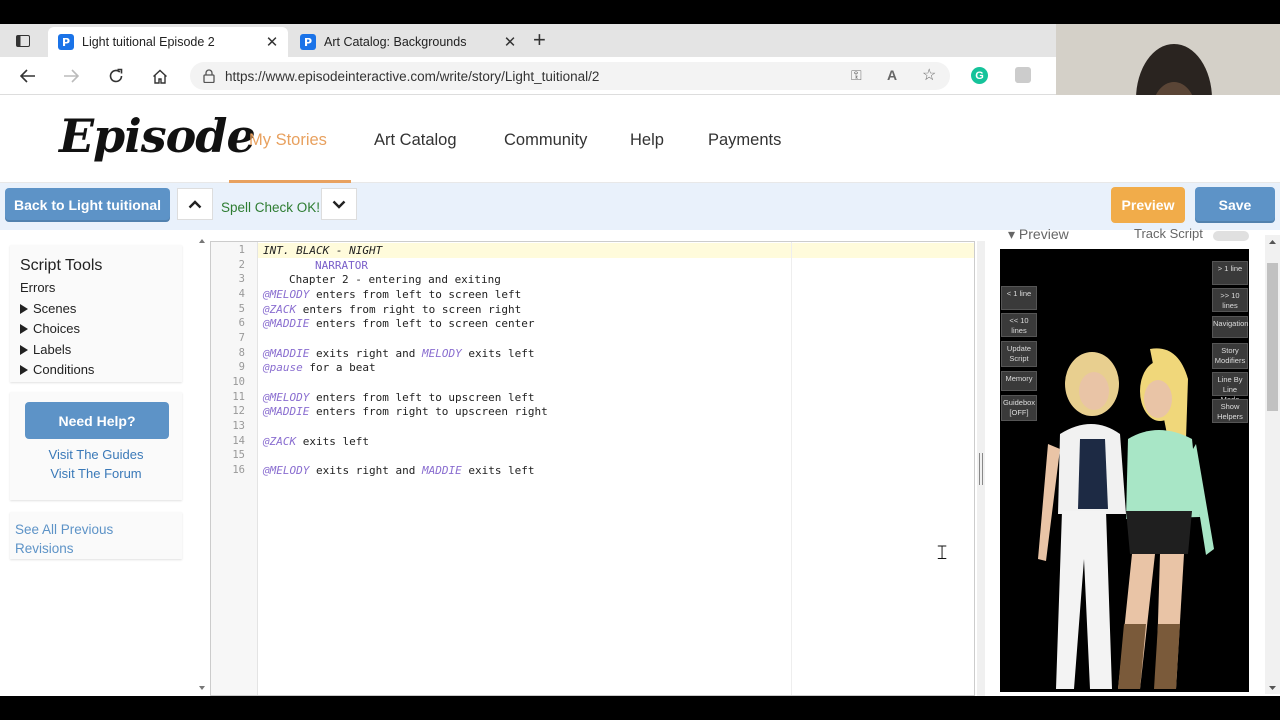  Describe the element at coordinates (241, 294) in the screenshot. I see `line-number: 4` at that location.